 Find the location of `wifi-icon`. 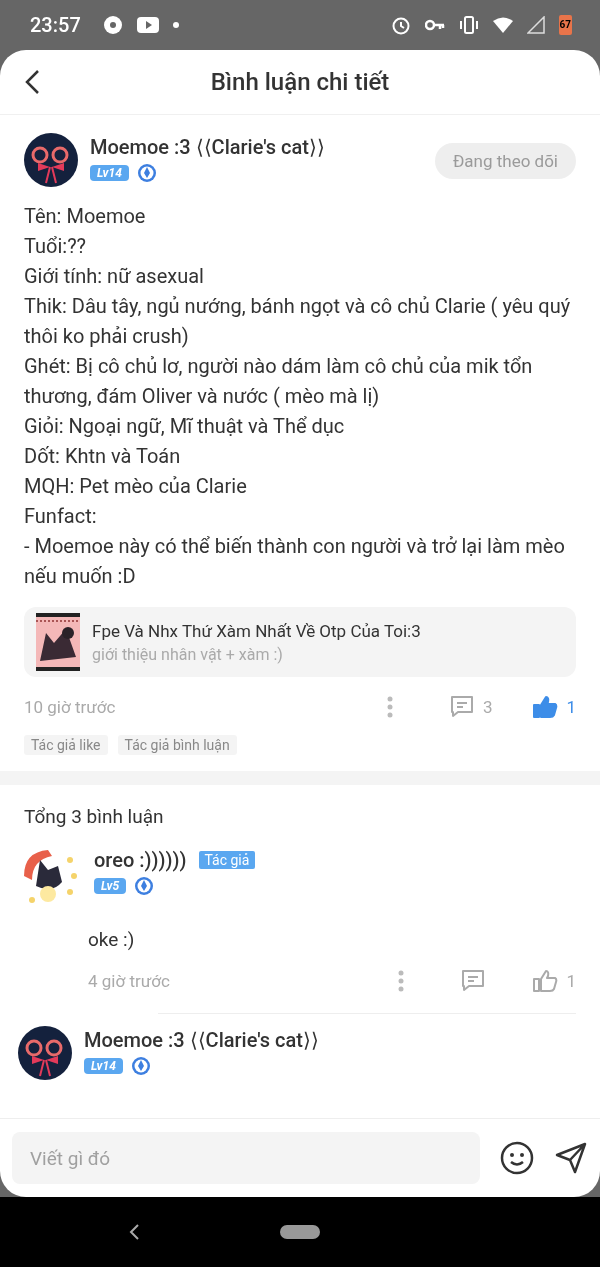

wifi-icon is located at coordinates (502, 25).